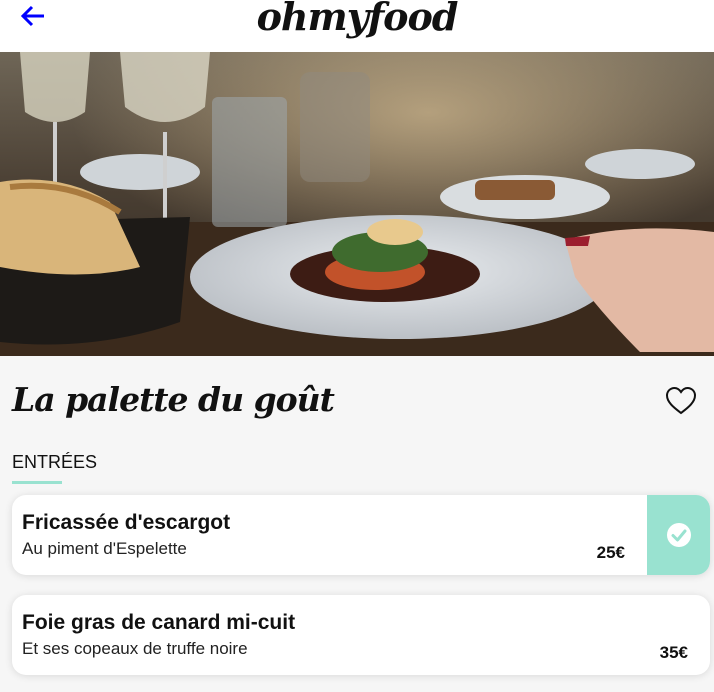  I want to click on dish-name: Fricassée d'escargot, so click(126, 522).